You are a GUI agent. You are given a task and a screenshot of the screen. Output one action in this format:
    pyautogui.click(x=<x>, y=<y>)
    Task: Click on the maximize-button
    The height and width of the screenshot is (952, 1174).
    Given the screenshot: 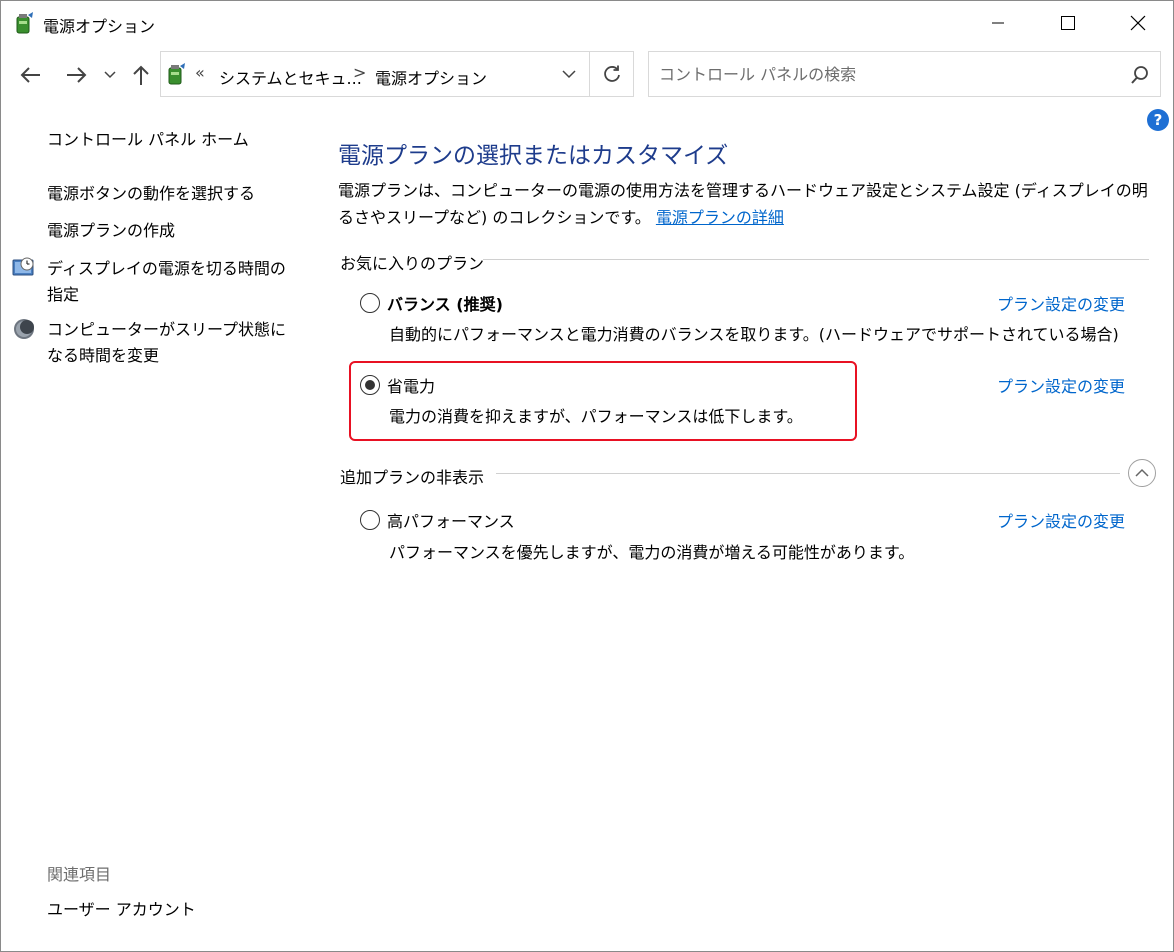 What is the action you would take?
    pyautogui.click(x=1068, y=23)
    